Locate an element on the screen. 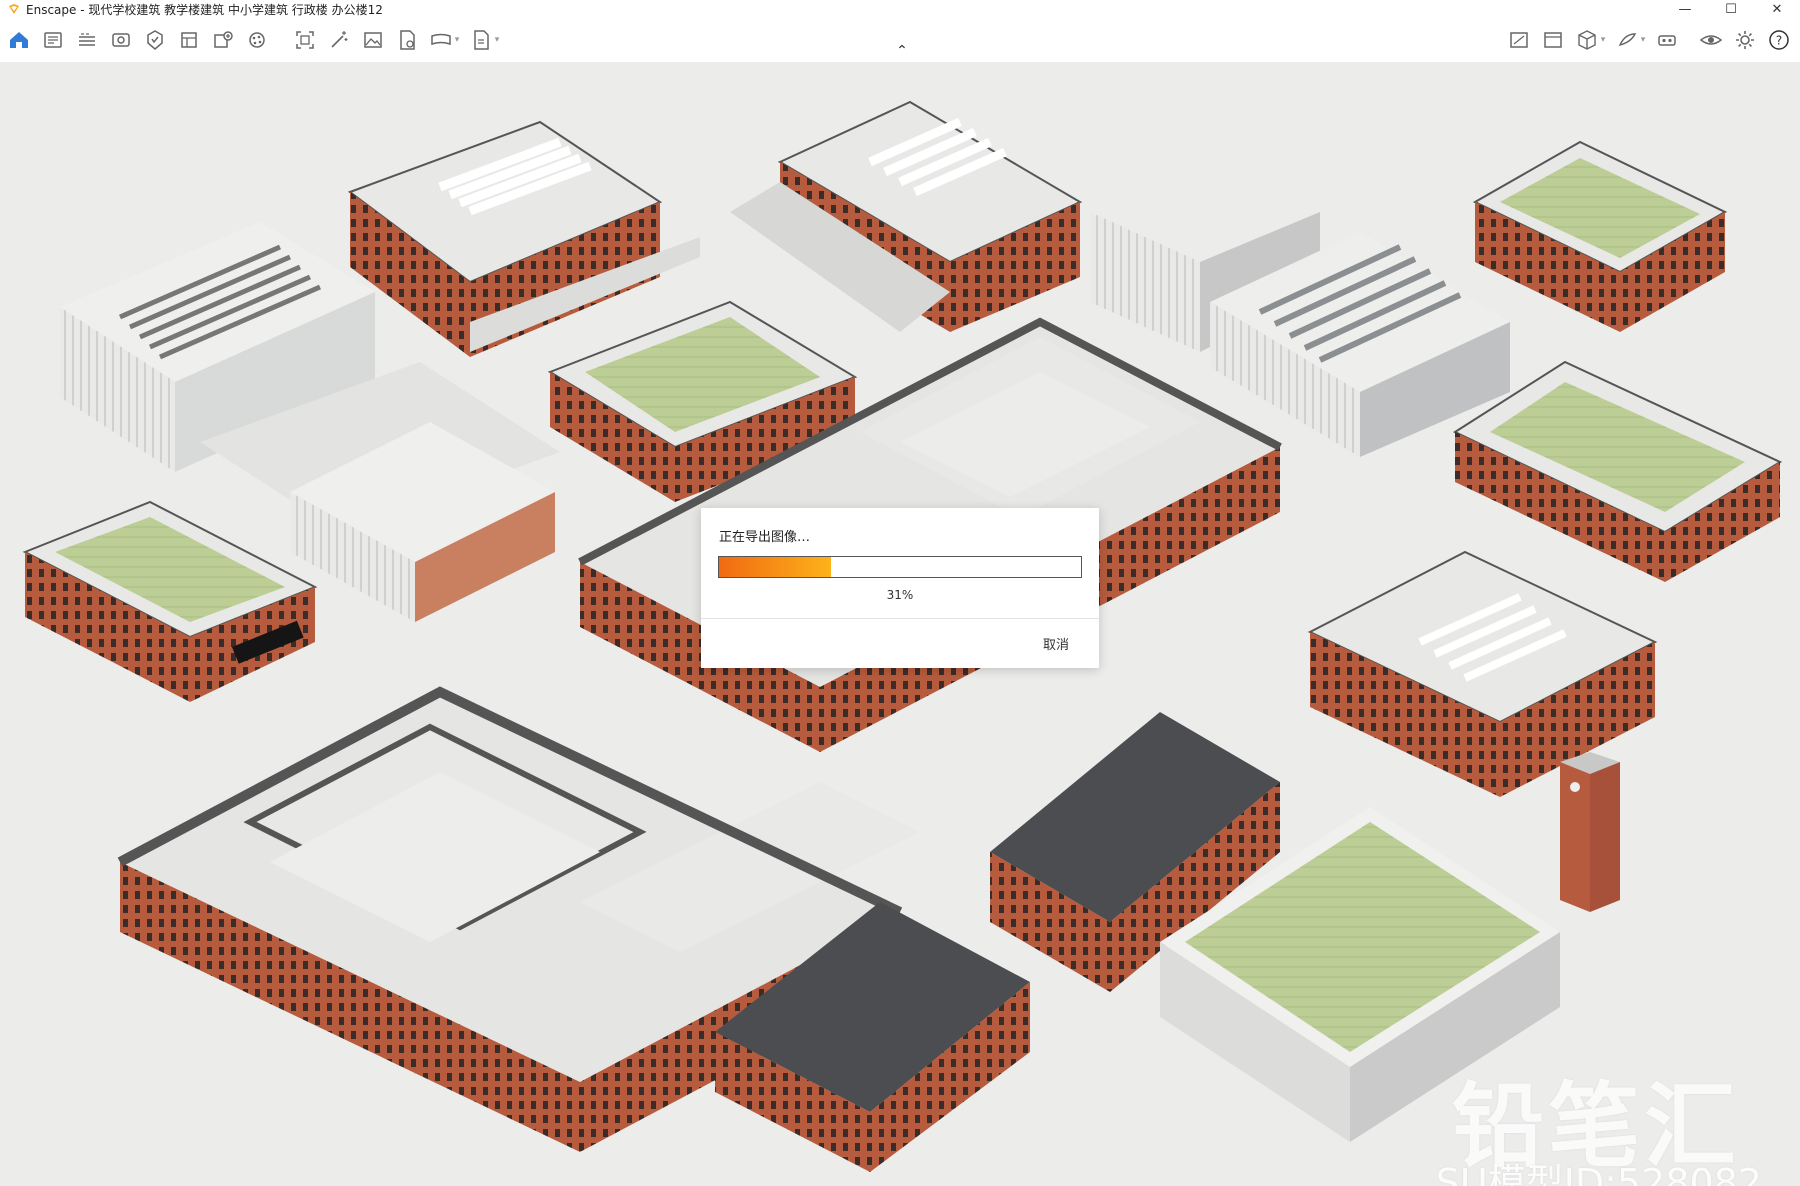  maximize-button: ☐ is located at coordinates (1731, 9).